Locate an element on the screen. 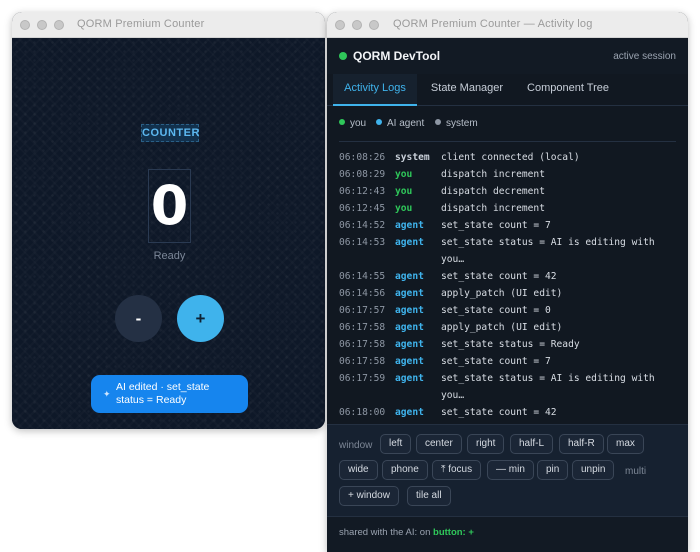 The image size is (700, 552). increment-button: + is located at coordinates (200, 318).